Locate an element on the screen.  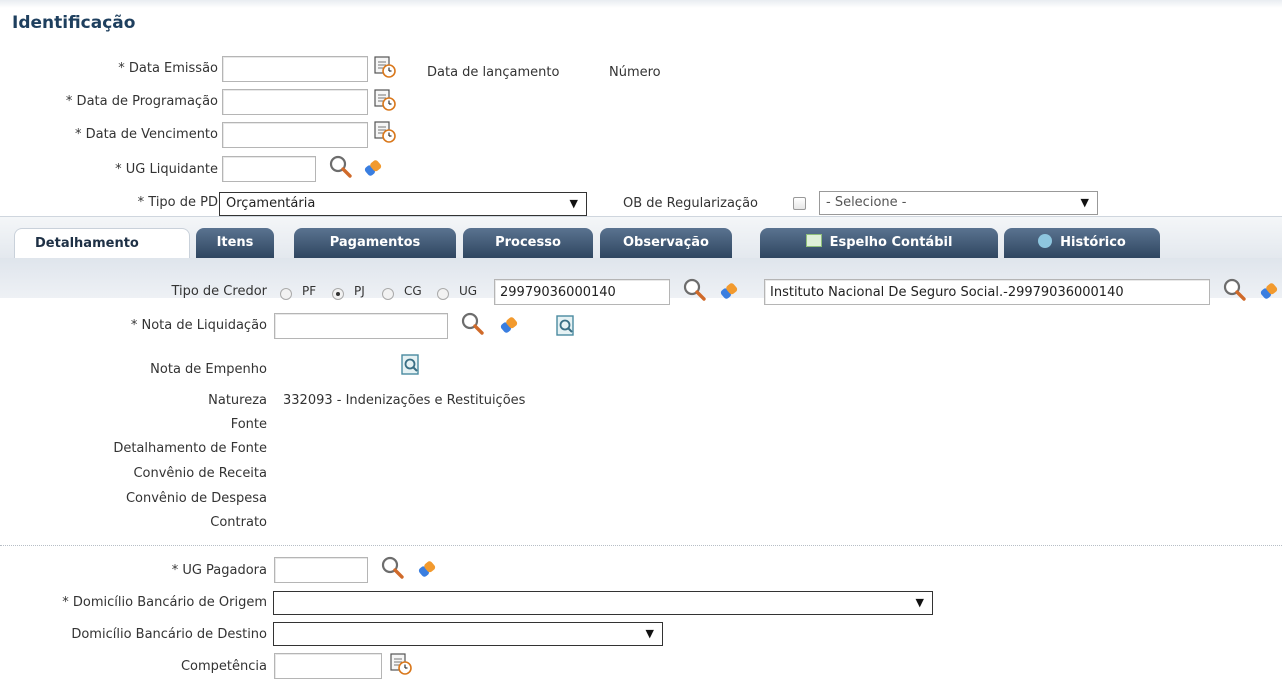
data-programacao-label: * Data de Programação is located at coordinates (141, 101).